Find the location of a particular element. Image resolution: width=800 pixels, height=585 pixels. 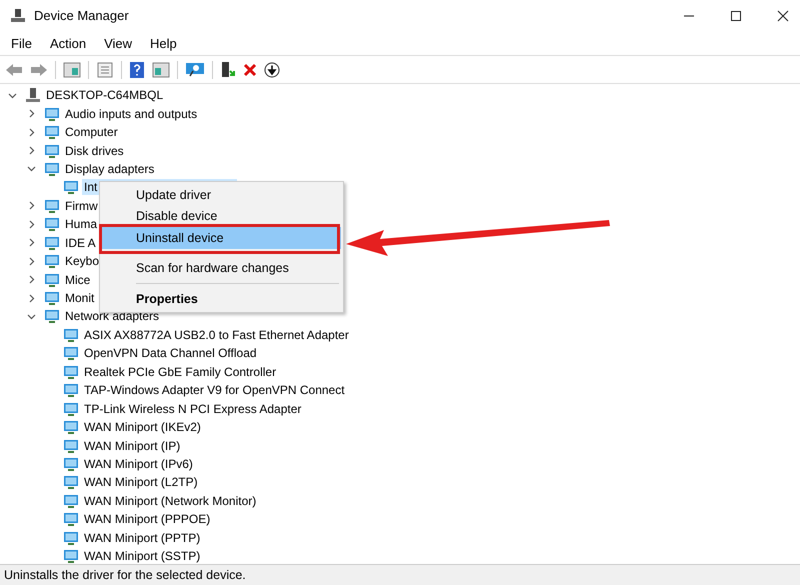

menu-item: Uninstall device is located at coordinates (221, 237).